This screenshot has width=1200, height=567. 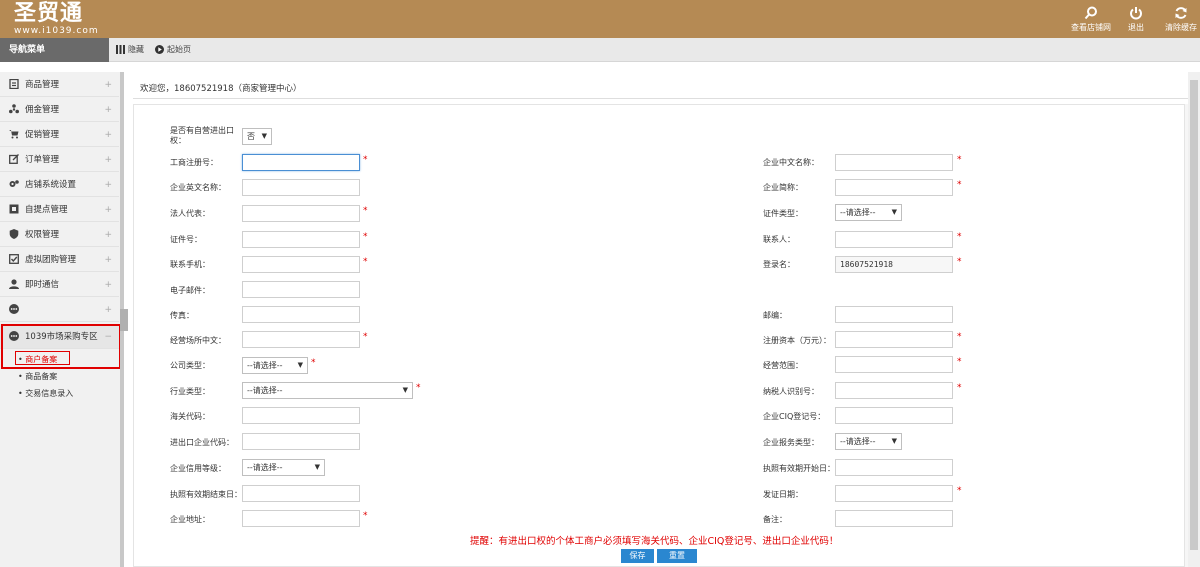 I want to click on registered-capital-label: 注册资本（万元）：, so click(x=797, y=340).